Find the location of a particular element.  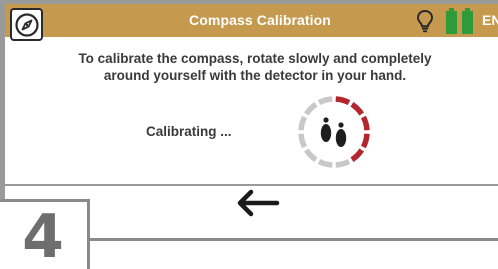

arrow-left-icon is located at coordinates (258, 203).